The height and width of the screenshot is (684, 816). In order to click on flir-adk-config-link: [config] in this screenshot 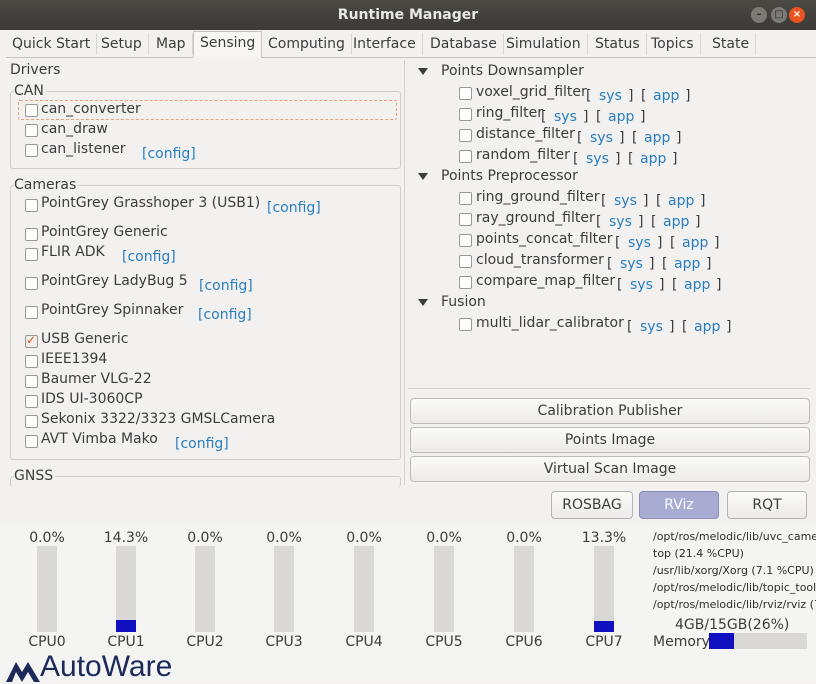, I will do `click(149, 257)`.